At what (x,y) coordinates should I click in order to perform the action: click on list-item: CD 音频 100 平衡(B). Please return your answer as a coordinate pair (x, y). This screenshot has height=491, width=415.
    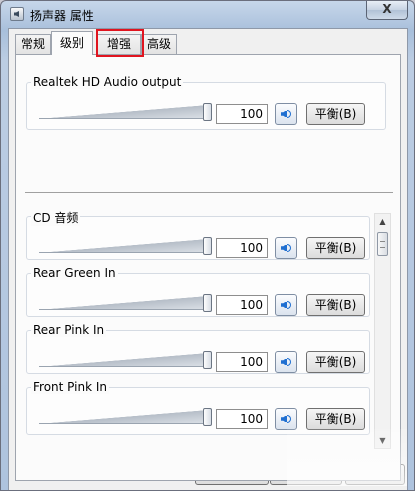
    Looking at the image, I should click on (198, 234).